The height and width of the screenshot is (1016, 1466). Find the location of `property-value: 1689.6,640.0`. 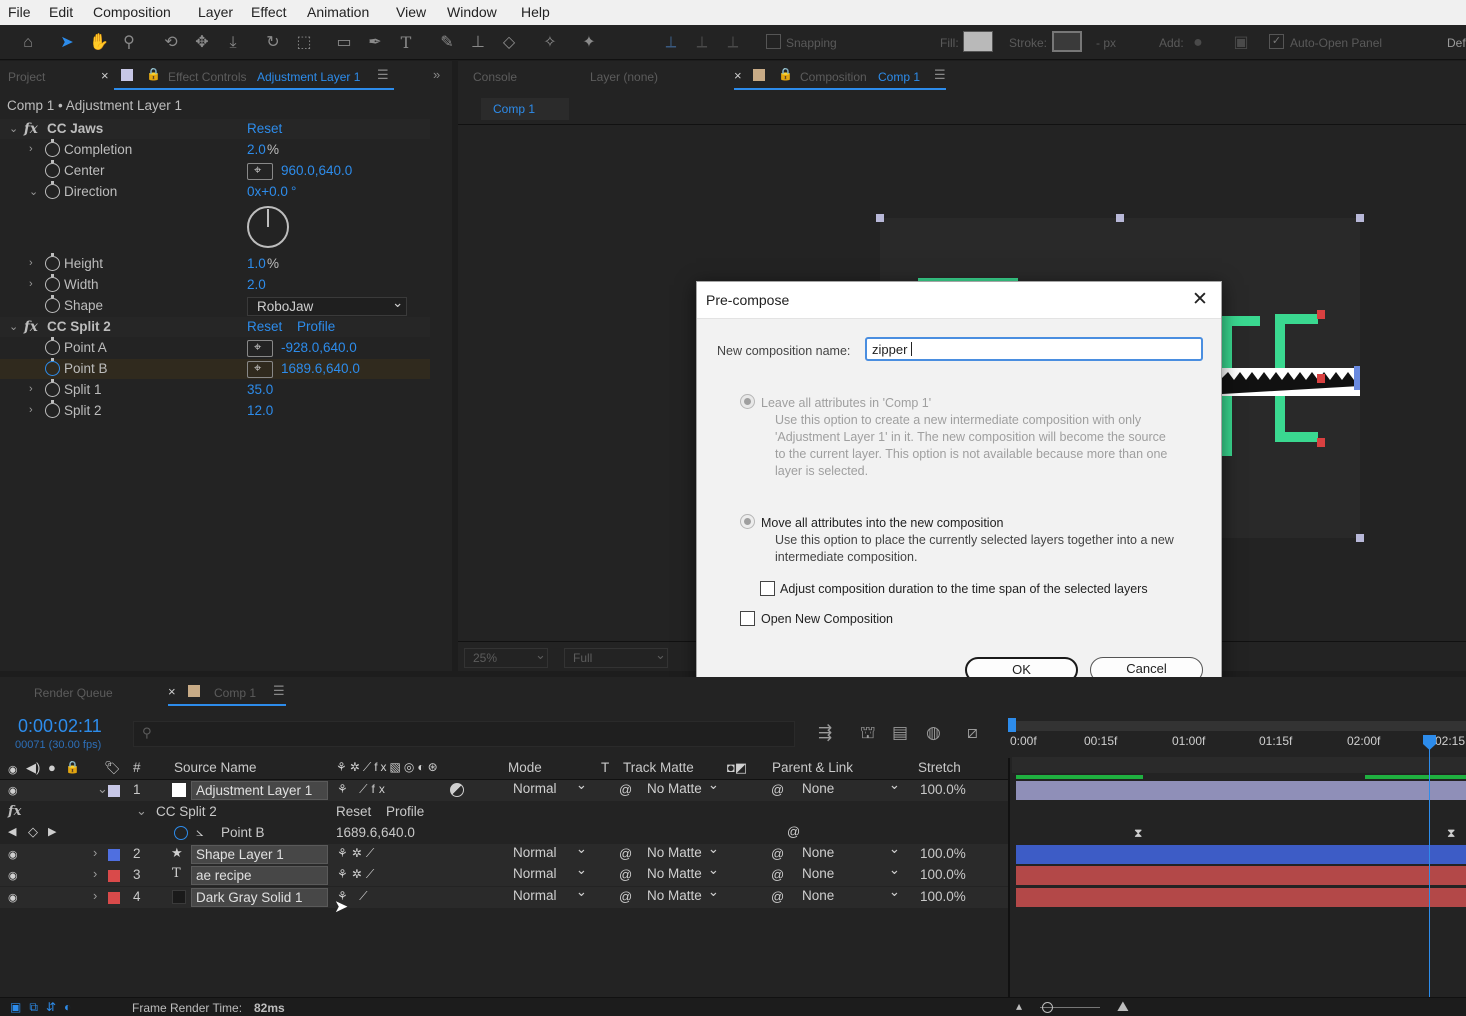

property-value: 1689.6,640.0 is located at coordinates (375, 832).